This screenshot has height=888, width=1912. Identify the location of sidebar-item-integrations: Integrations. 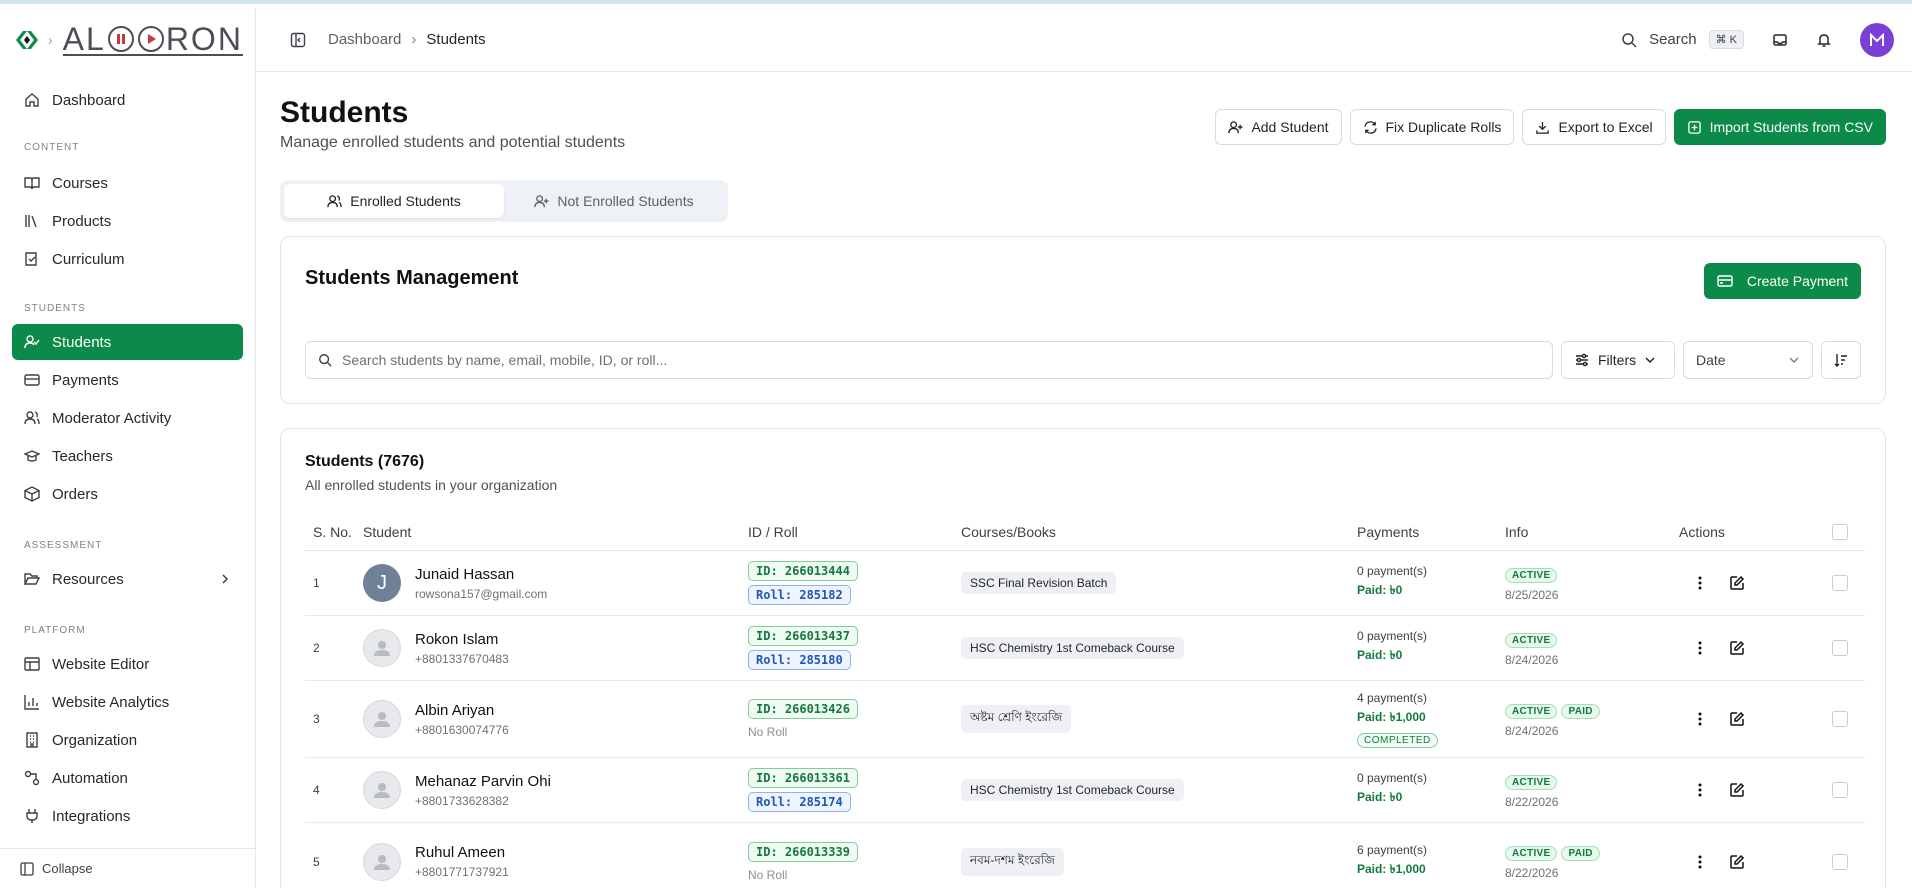
(127, 816).